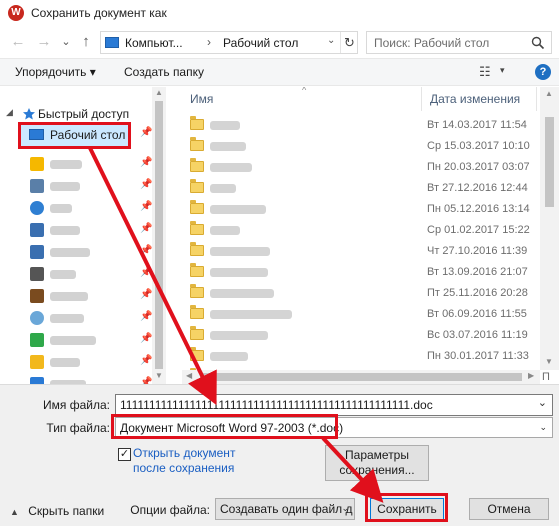 This screenshot has height=526, width=559. What do you see at coordinates (370, 230) in the screenshot?
I see `file-row: Ср 01.02.2017 15:22П` at bounding box center [370, 230].